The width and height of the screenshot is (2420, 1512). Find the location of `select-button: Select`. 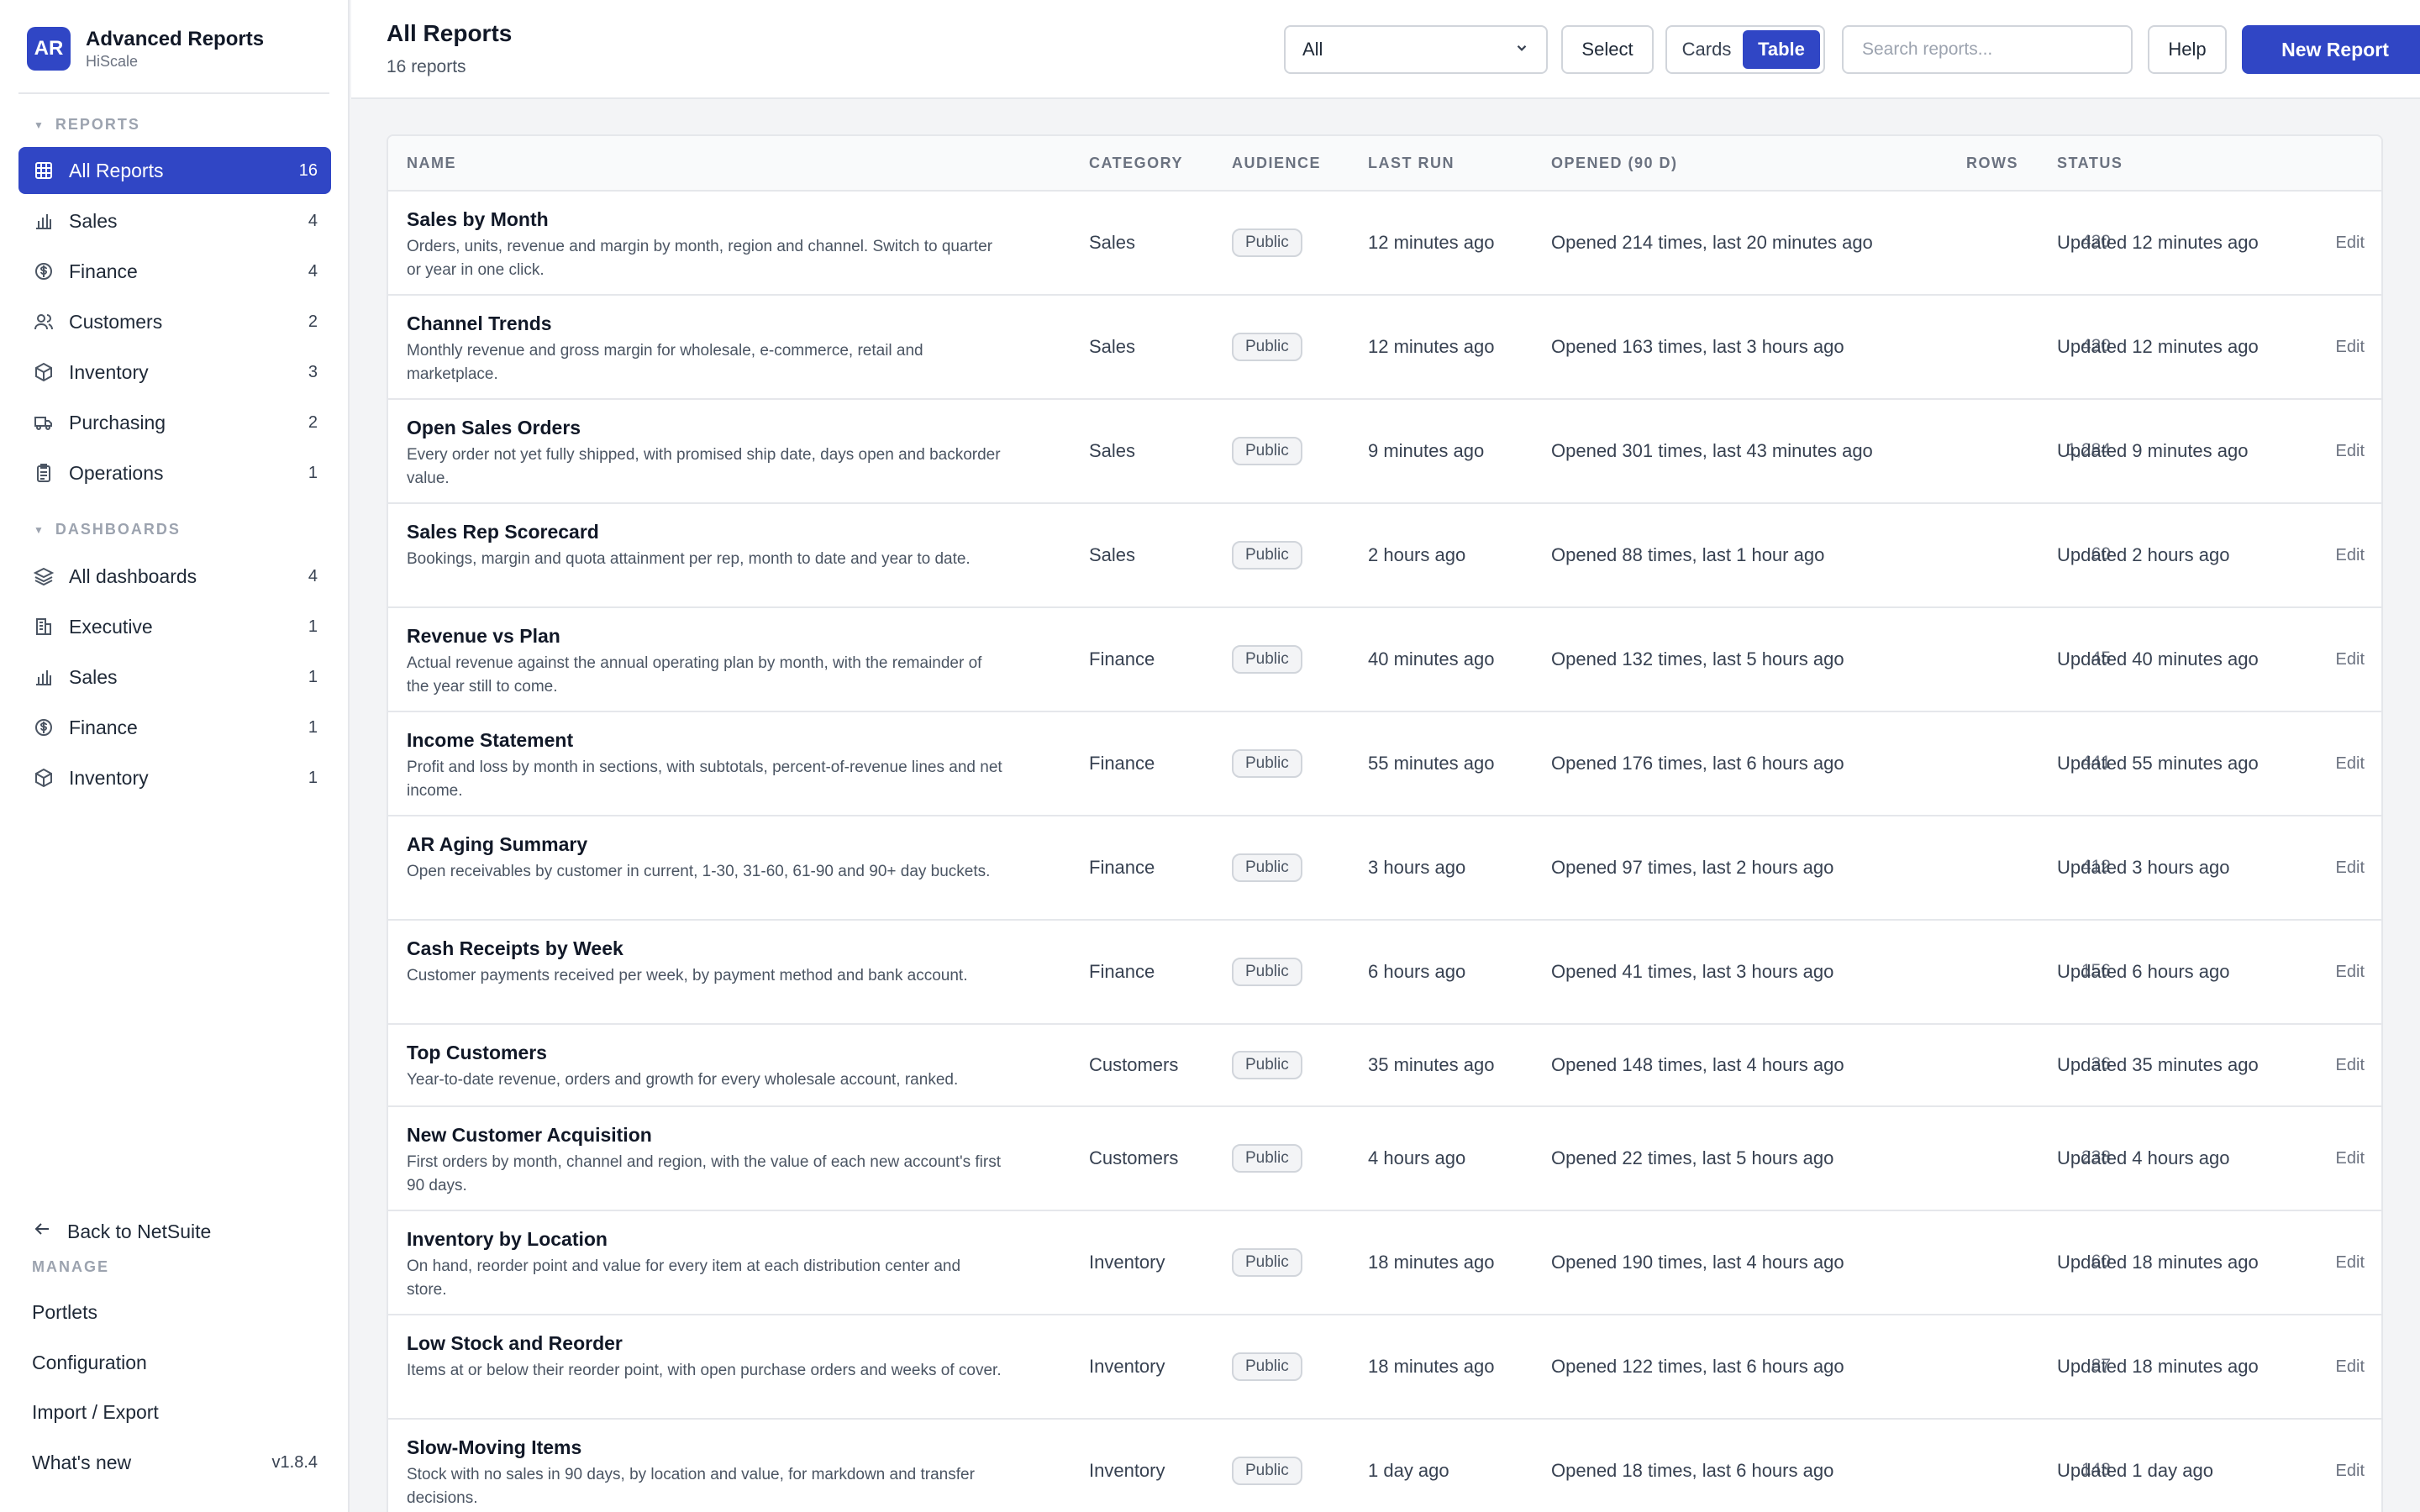

select-button: Select is located at coordinates (1607, 49).